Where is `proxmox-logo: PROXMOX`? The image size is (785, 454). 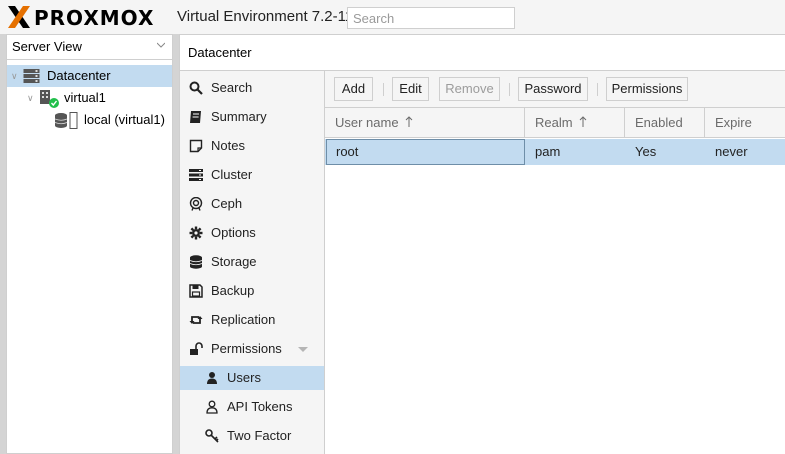
proxmox-logo: PROXMOX is located at coordinates (91, 17).